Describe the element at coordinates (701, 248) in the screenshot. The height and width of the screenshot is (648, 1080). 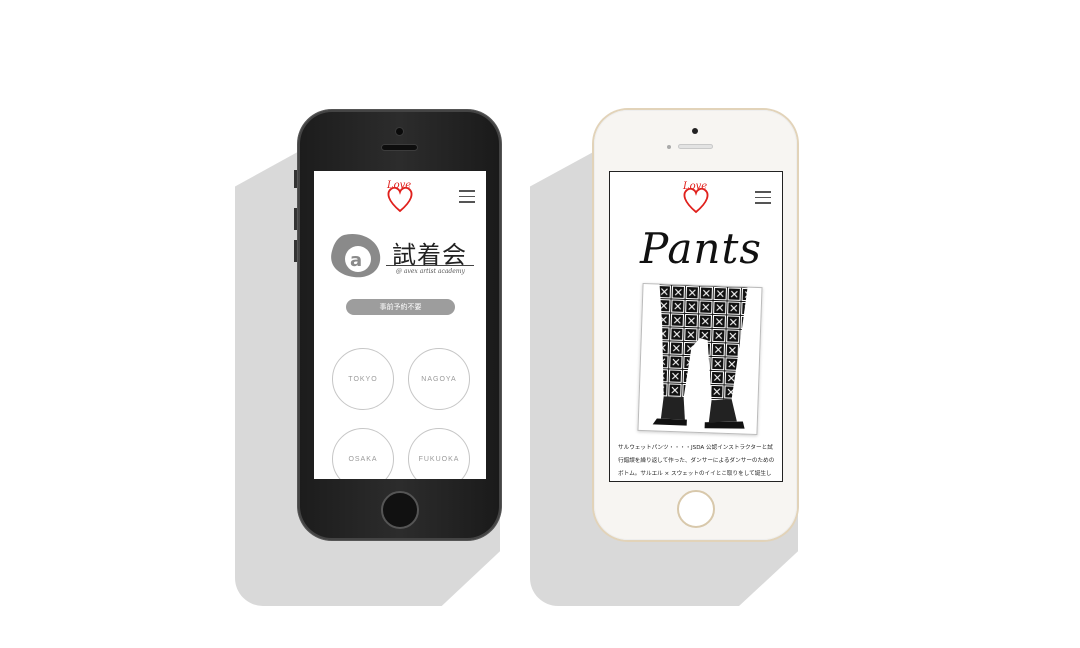
I see `page-heading: Pants` at that location.